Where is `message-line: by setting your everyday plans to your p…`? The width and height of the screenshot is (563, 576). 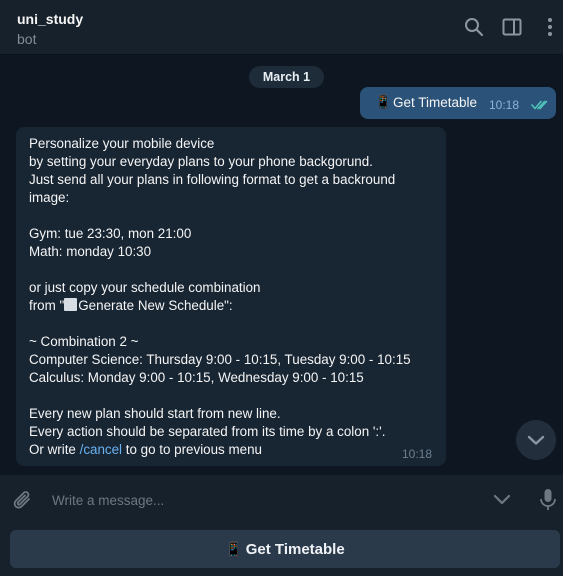 message-line: by setting your everyday plans to your p… is located at coordinates (201, 161).